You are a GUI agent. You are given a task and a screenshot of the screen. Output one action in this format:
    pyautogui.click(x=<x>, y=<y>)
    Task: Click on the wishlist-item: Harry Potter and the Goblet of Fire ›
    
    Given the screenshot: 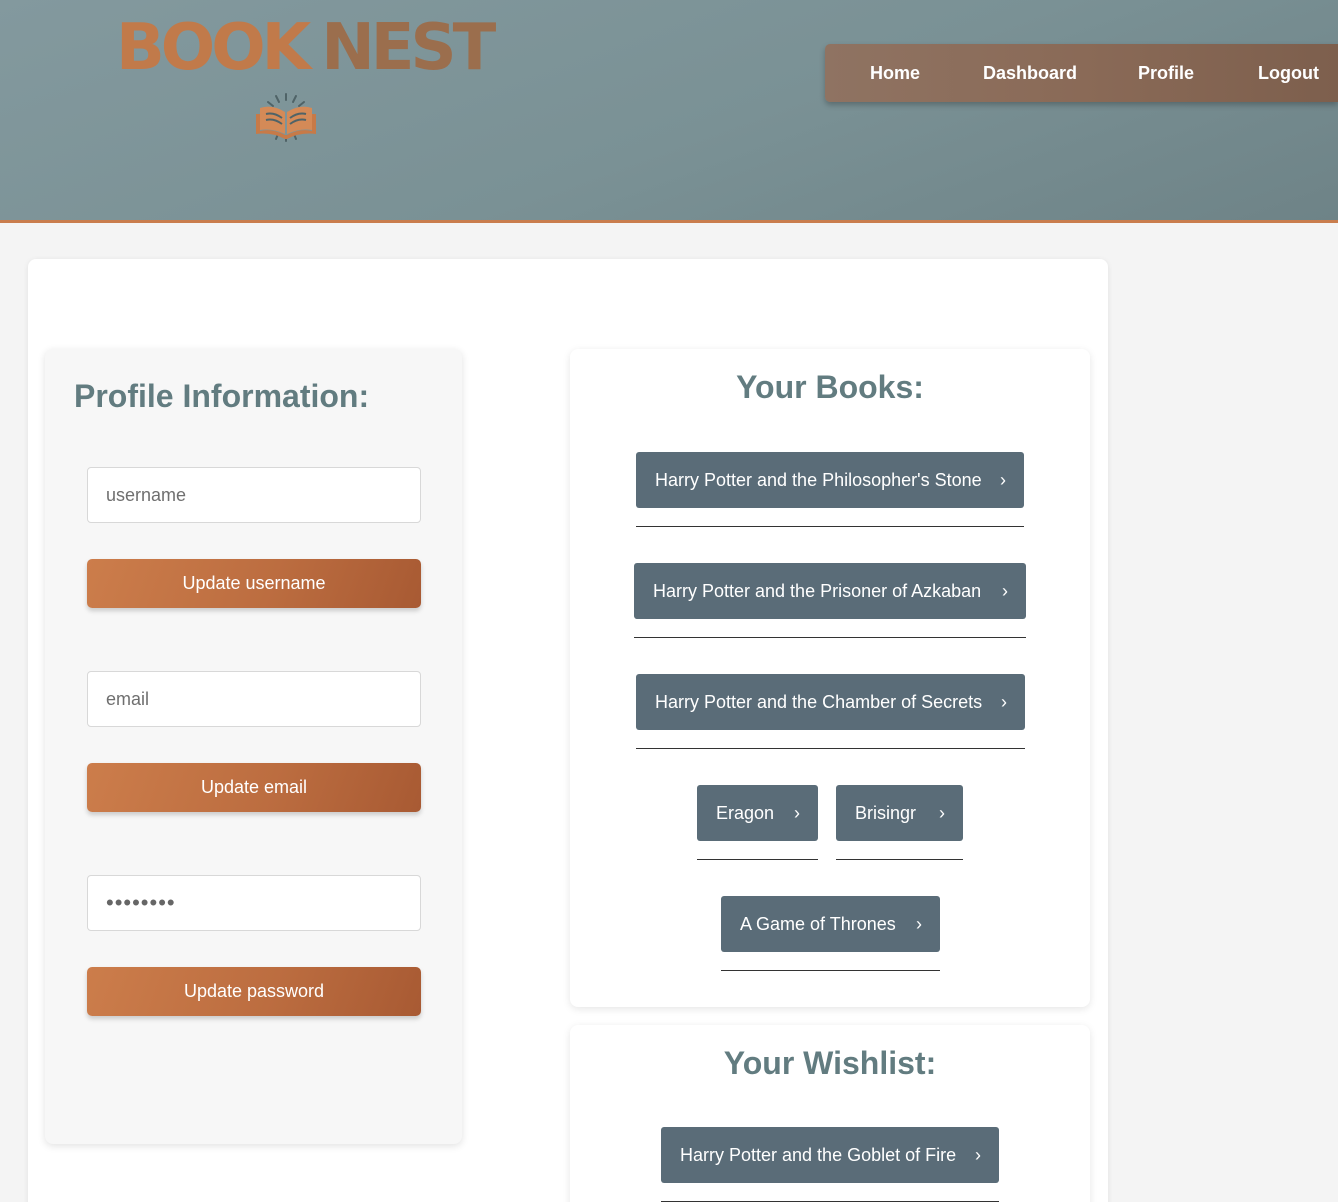 What is the action you would take?
    pyautogui.click(x=830, y=1155)
    